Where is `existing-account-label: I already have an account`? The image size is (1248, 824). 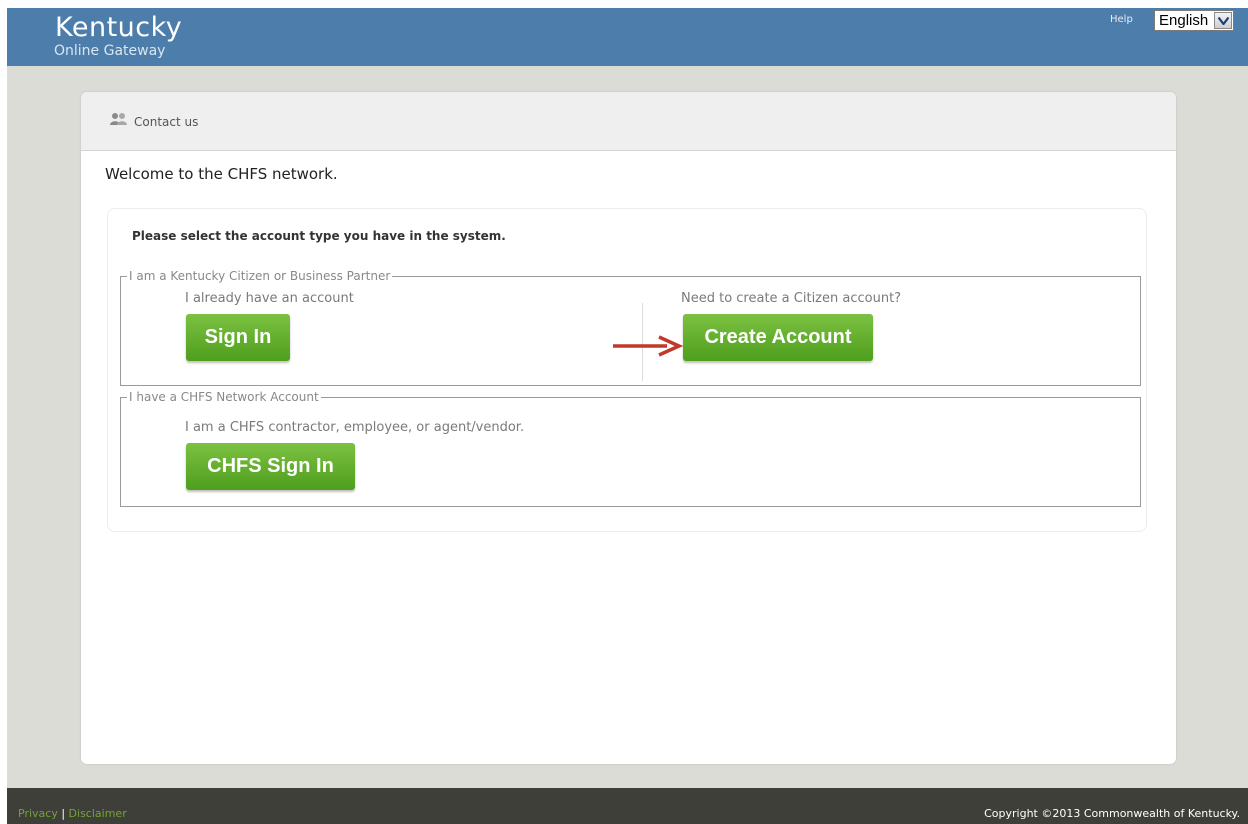 existing-account-label: I already have an account is located at coordinates (269, 298).